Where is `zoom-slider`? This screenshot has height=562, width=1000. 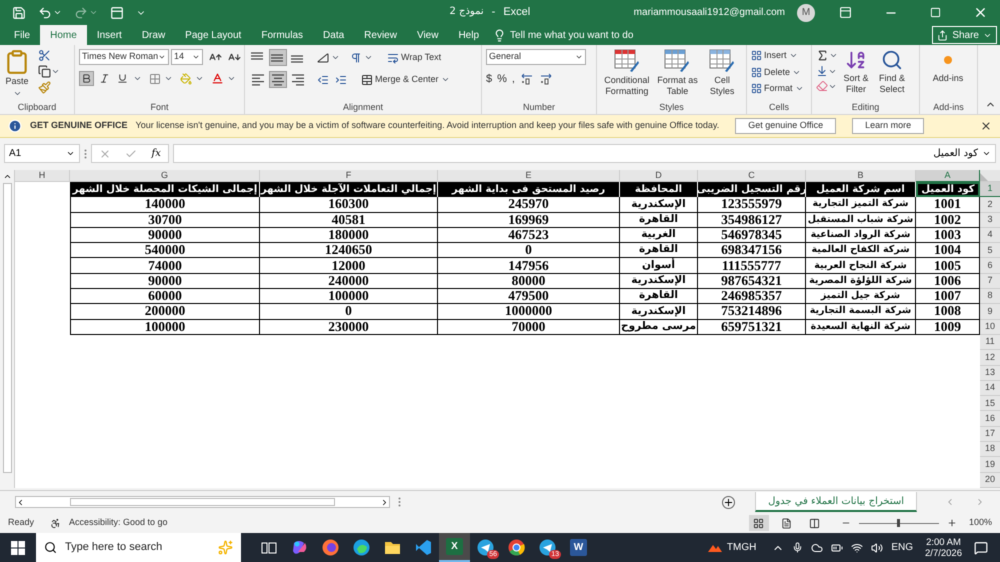 zoom-slider is located at coordinates (898, 523).